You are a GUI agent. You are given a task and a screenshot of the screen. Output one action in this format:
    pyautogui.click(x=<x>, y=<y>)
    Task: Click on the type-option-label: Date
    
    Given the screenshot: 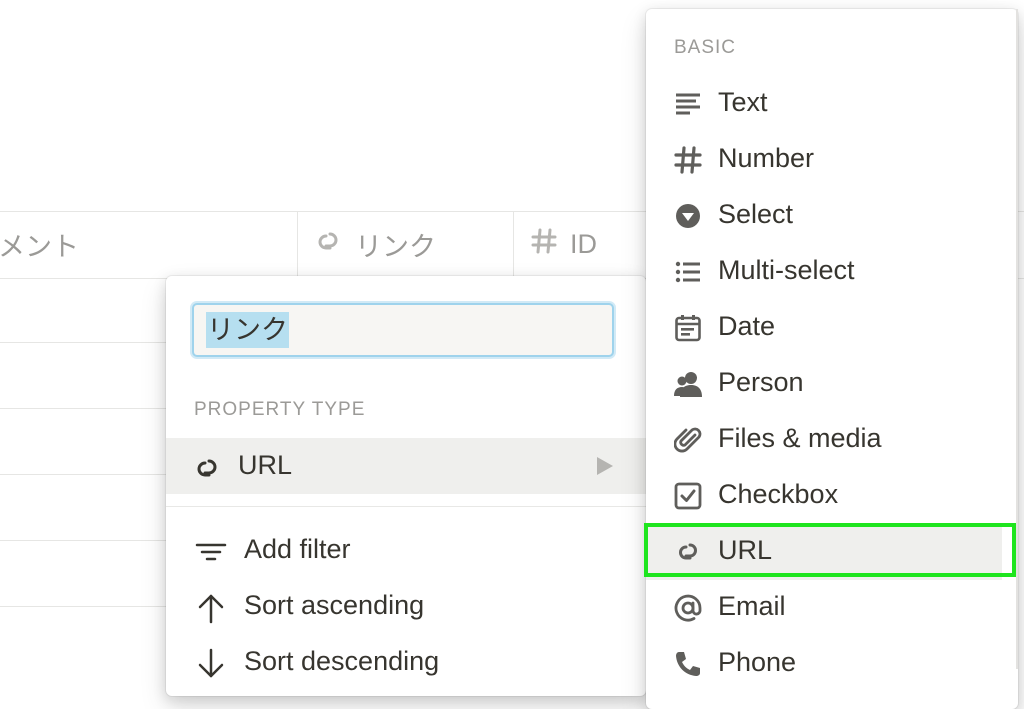 What is the action you would take?
    pyautogui.click(x=747, y=326)
    